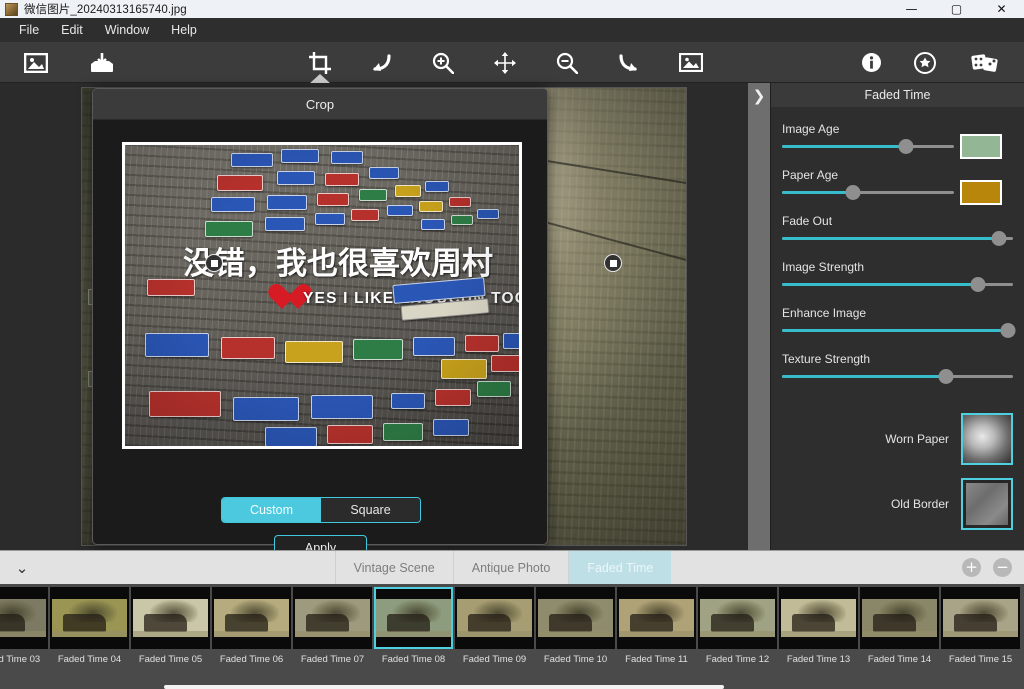  What do you see at coordinates (184, 30) in the screenshot?
I see `menu-help: Help` at bounding box center [184, 30].